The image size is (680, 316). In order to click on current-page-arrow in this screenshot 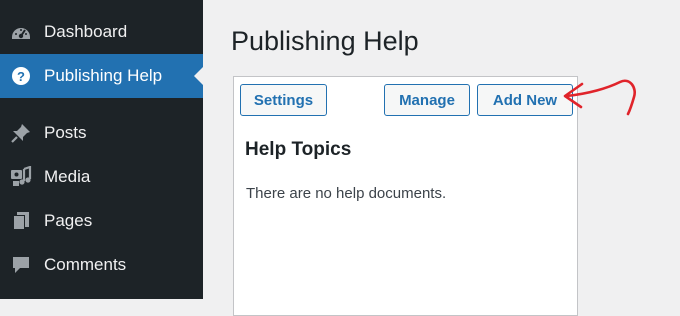, I will do `click(198, 76)`.